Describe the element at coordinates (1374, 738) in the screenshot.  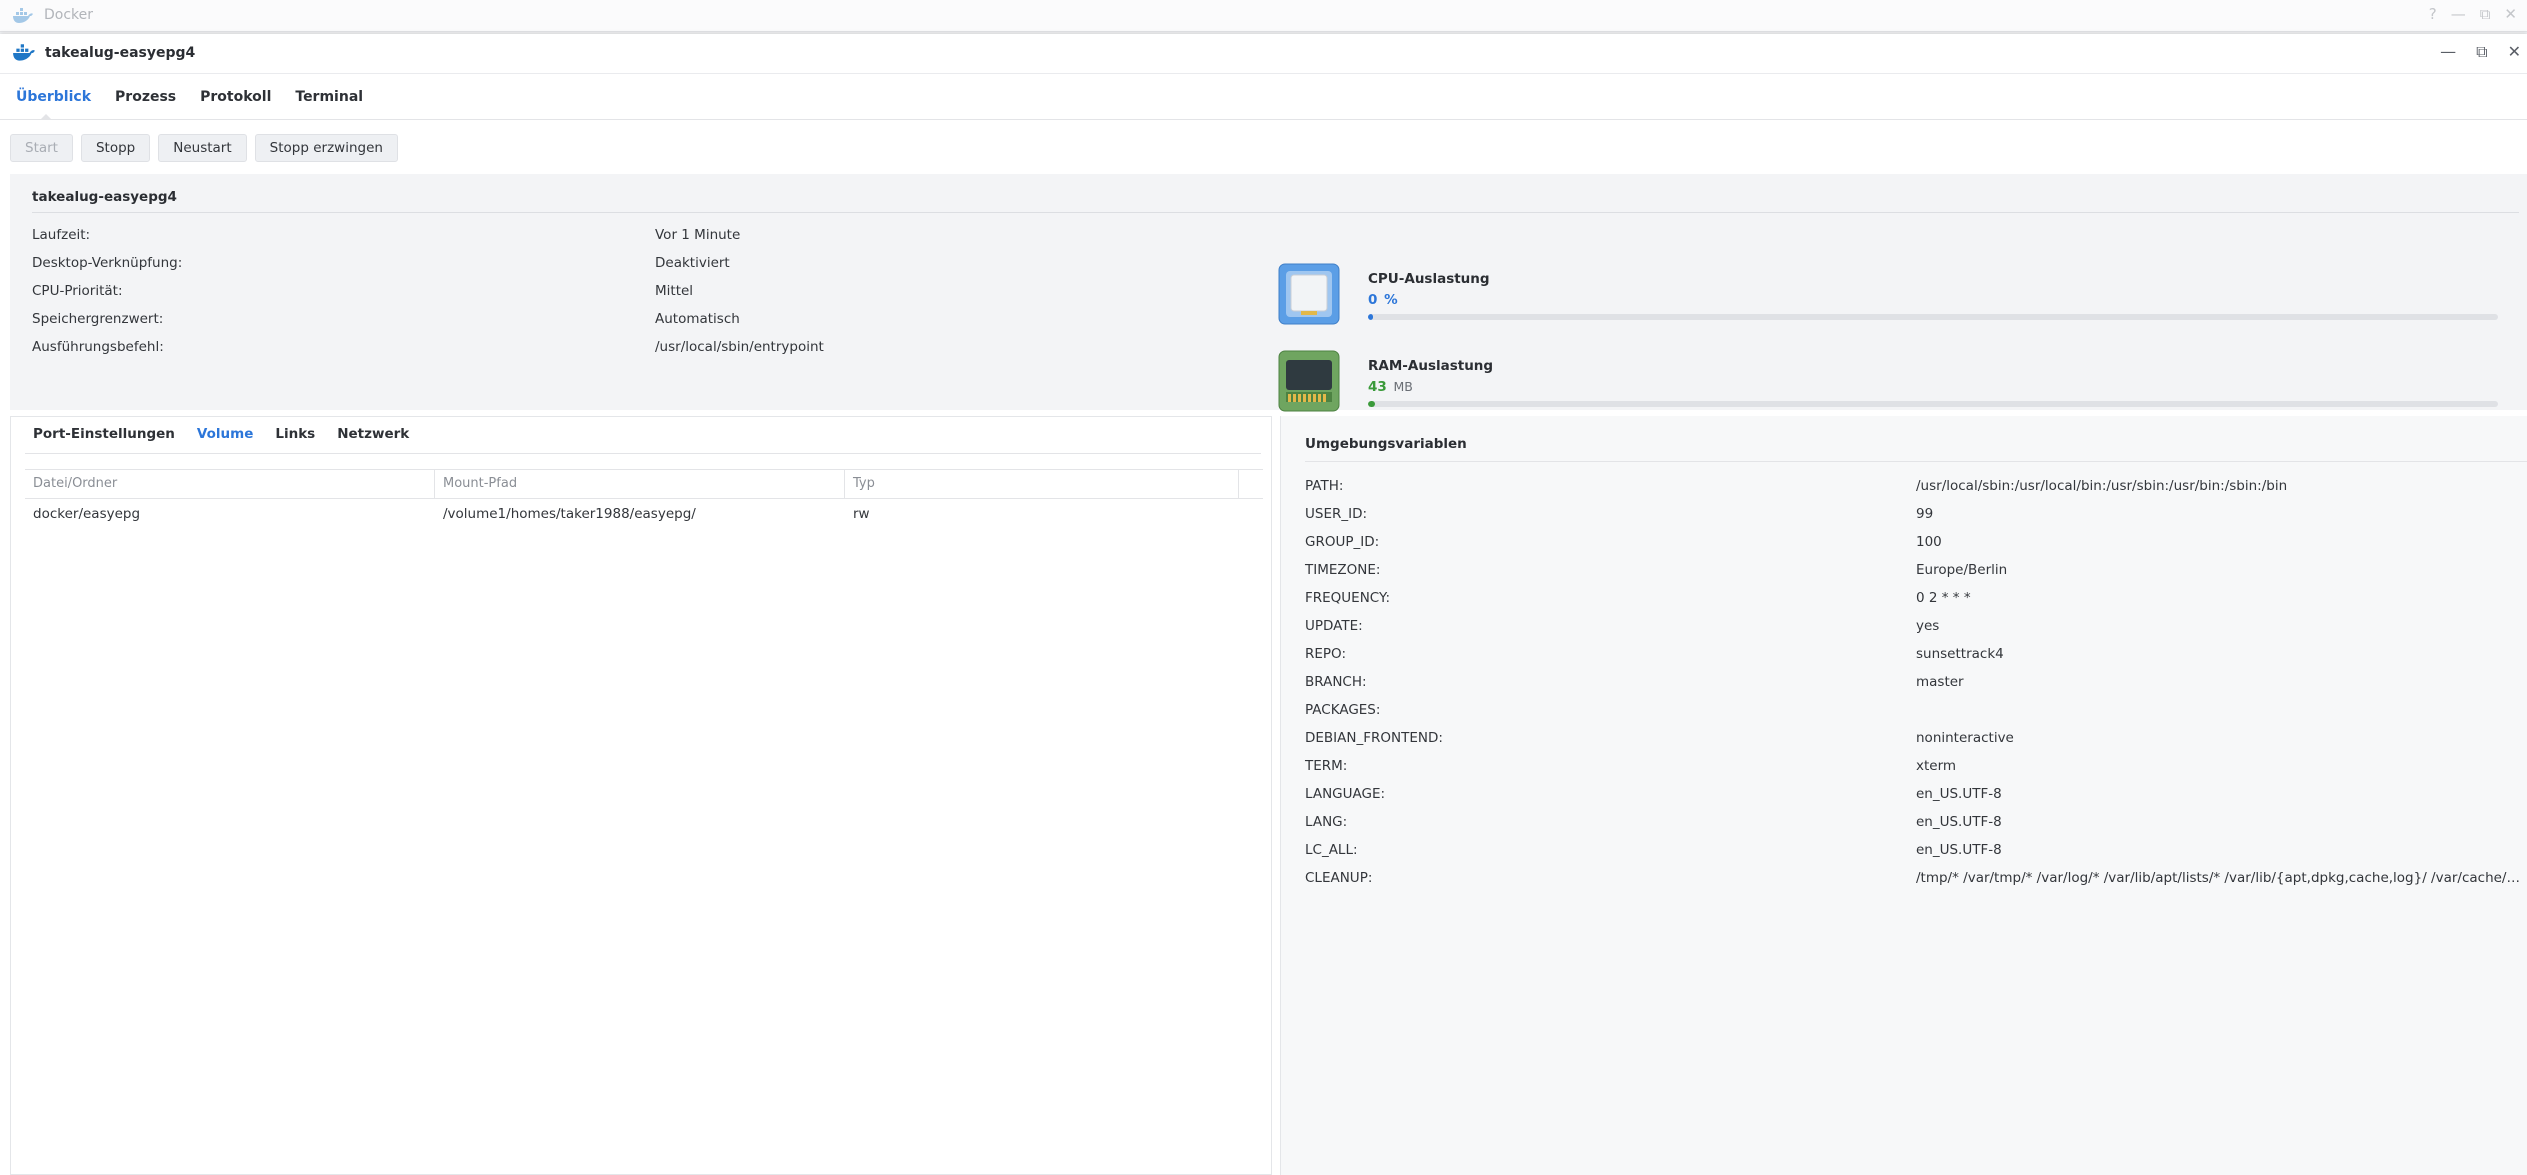
I see `env-key: DEBIAN_FRONTEND:` at that location.